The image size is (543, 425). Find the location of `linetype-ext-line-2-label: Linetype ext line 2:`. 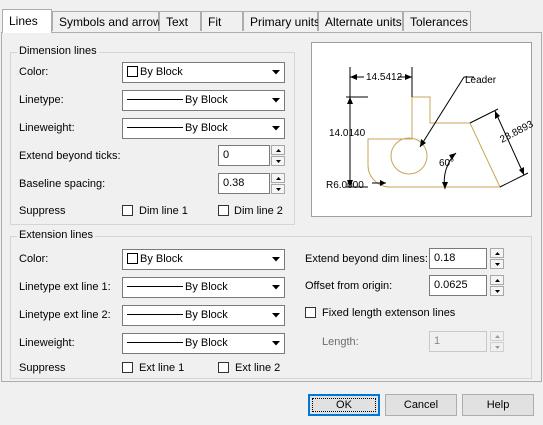

linetype-ext-line-2-label: Linetype ext line 2: is located at coordinates (65, 315).